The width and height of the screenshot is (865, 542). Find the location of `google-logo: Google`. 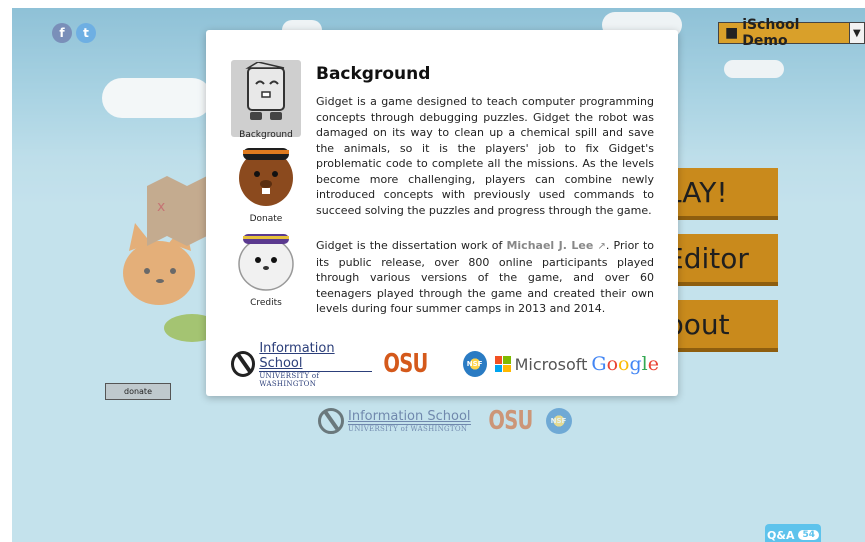

google-logo: Google is located at coordinates (625, 364).